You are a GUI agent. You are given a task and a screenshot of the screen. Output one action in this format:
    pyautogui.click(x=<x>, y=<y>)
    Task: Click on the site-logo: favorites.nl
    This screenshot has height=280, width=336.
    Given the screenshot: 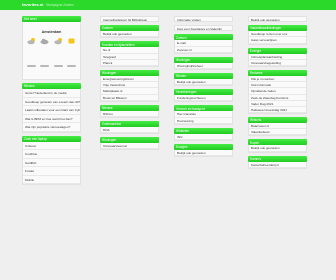 What is the action you would take?
    pyautogui.click(x=32, y=4)
    